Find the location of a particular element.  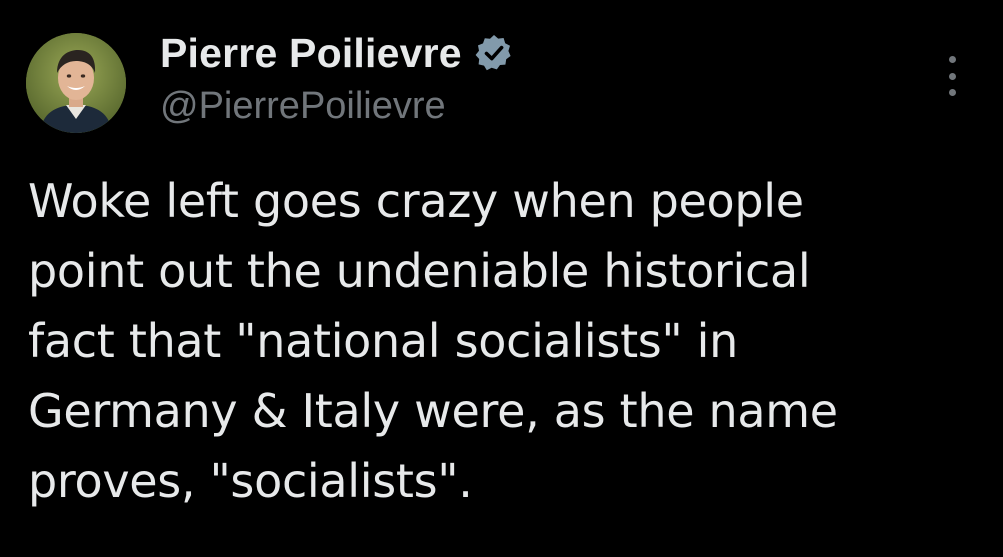

verified-badge-shape is located at coordinates (493, 53).